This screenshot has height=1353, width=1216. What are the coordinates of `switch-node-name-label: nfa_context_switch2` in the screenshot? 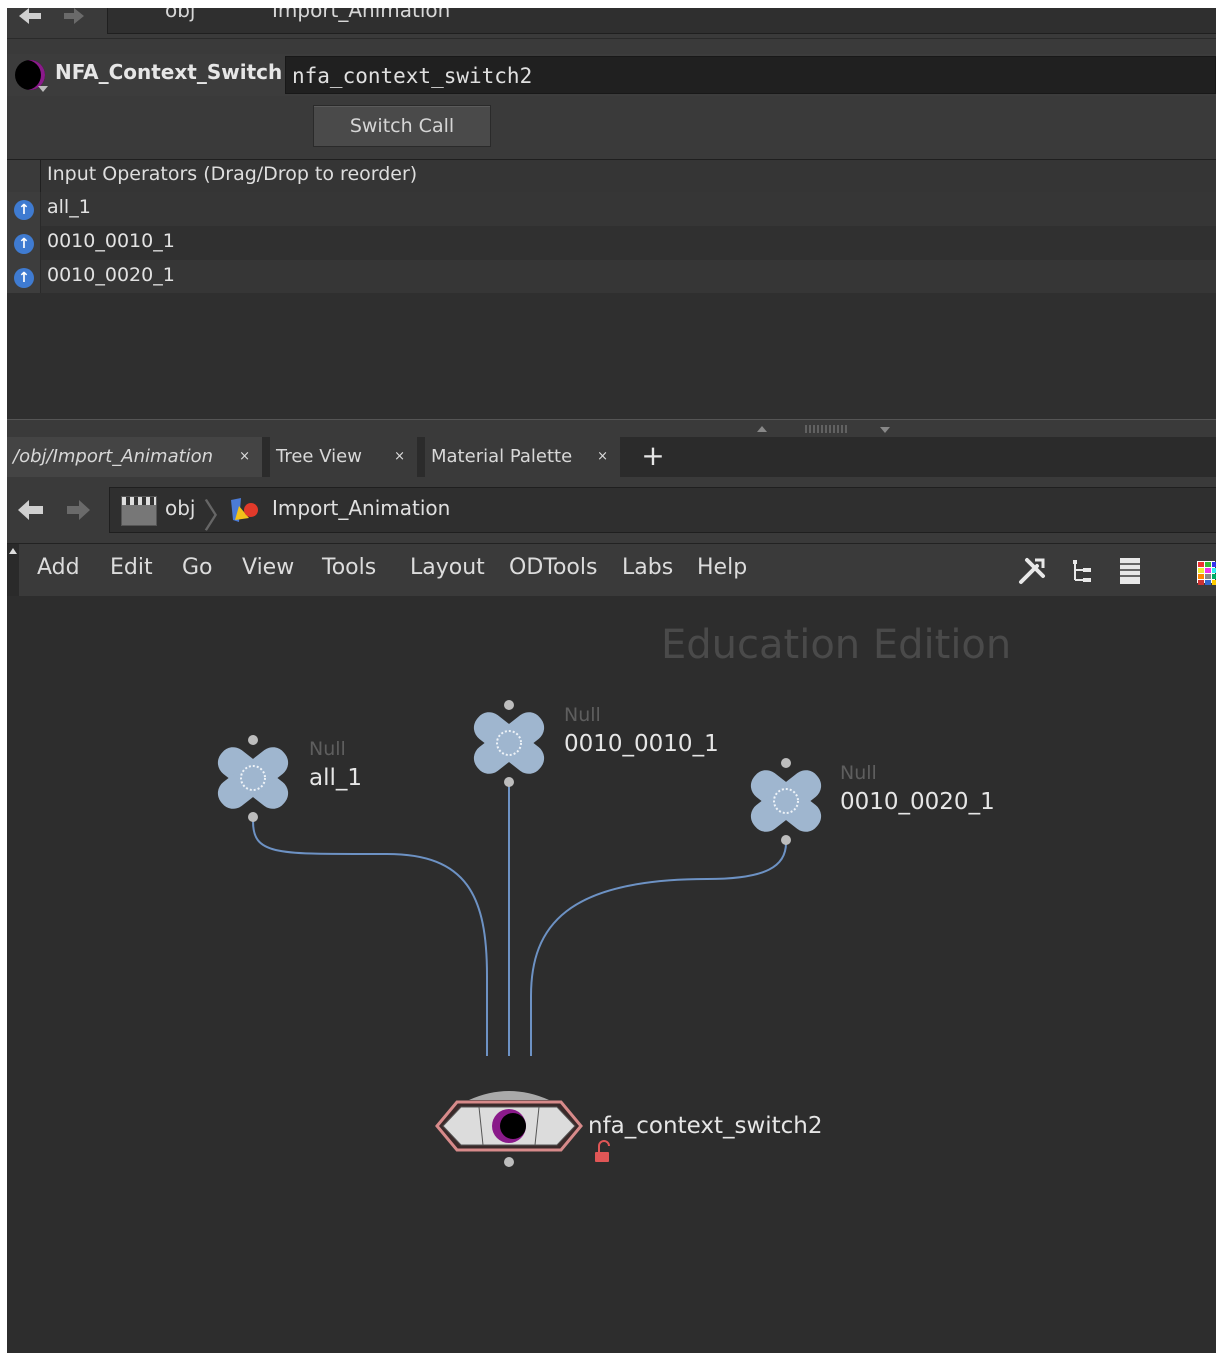 It's located at (705, 1126).